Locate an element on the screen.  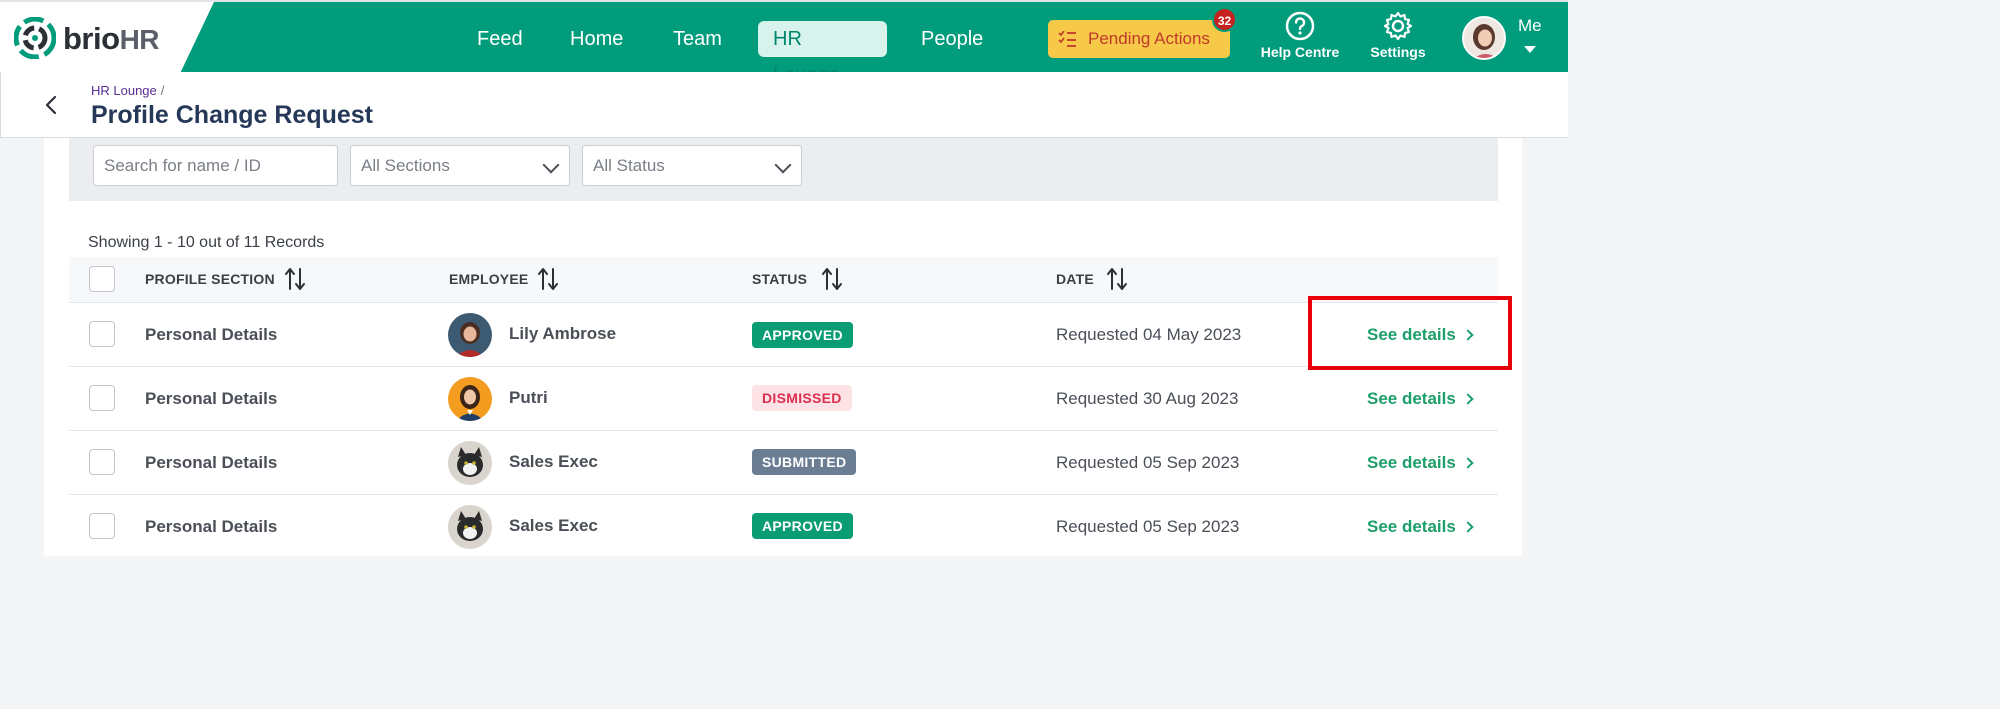
page-header: HR Lounge / Profile Change Request is located at coordinates (784, 105).